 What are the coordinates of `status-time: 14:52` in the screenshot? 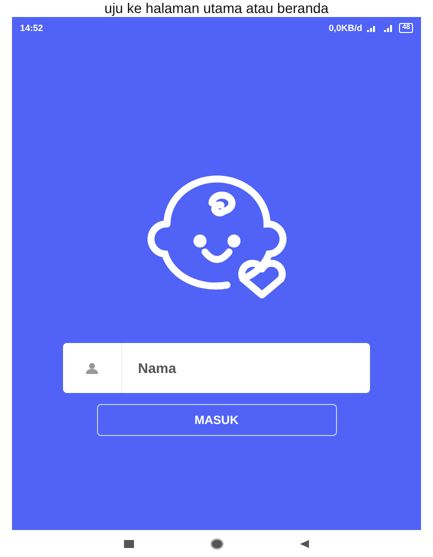 It's located at (32, 28).